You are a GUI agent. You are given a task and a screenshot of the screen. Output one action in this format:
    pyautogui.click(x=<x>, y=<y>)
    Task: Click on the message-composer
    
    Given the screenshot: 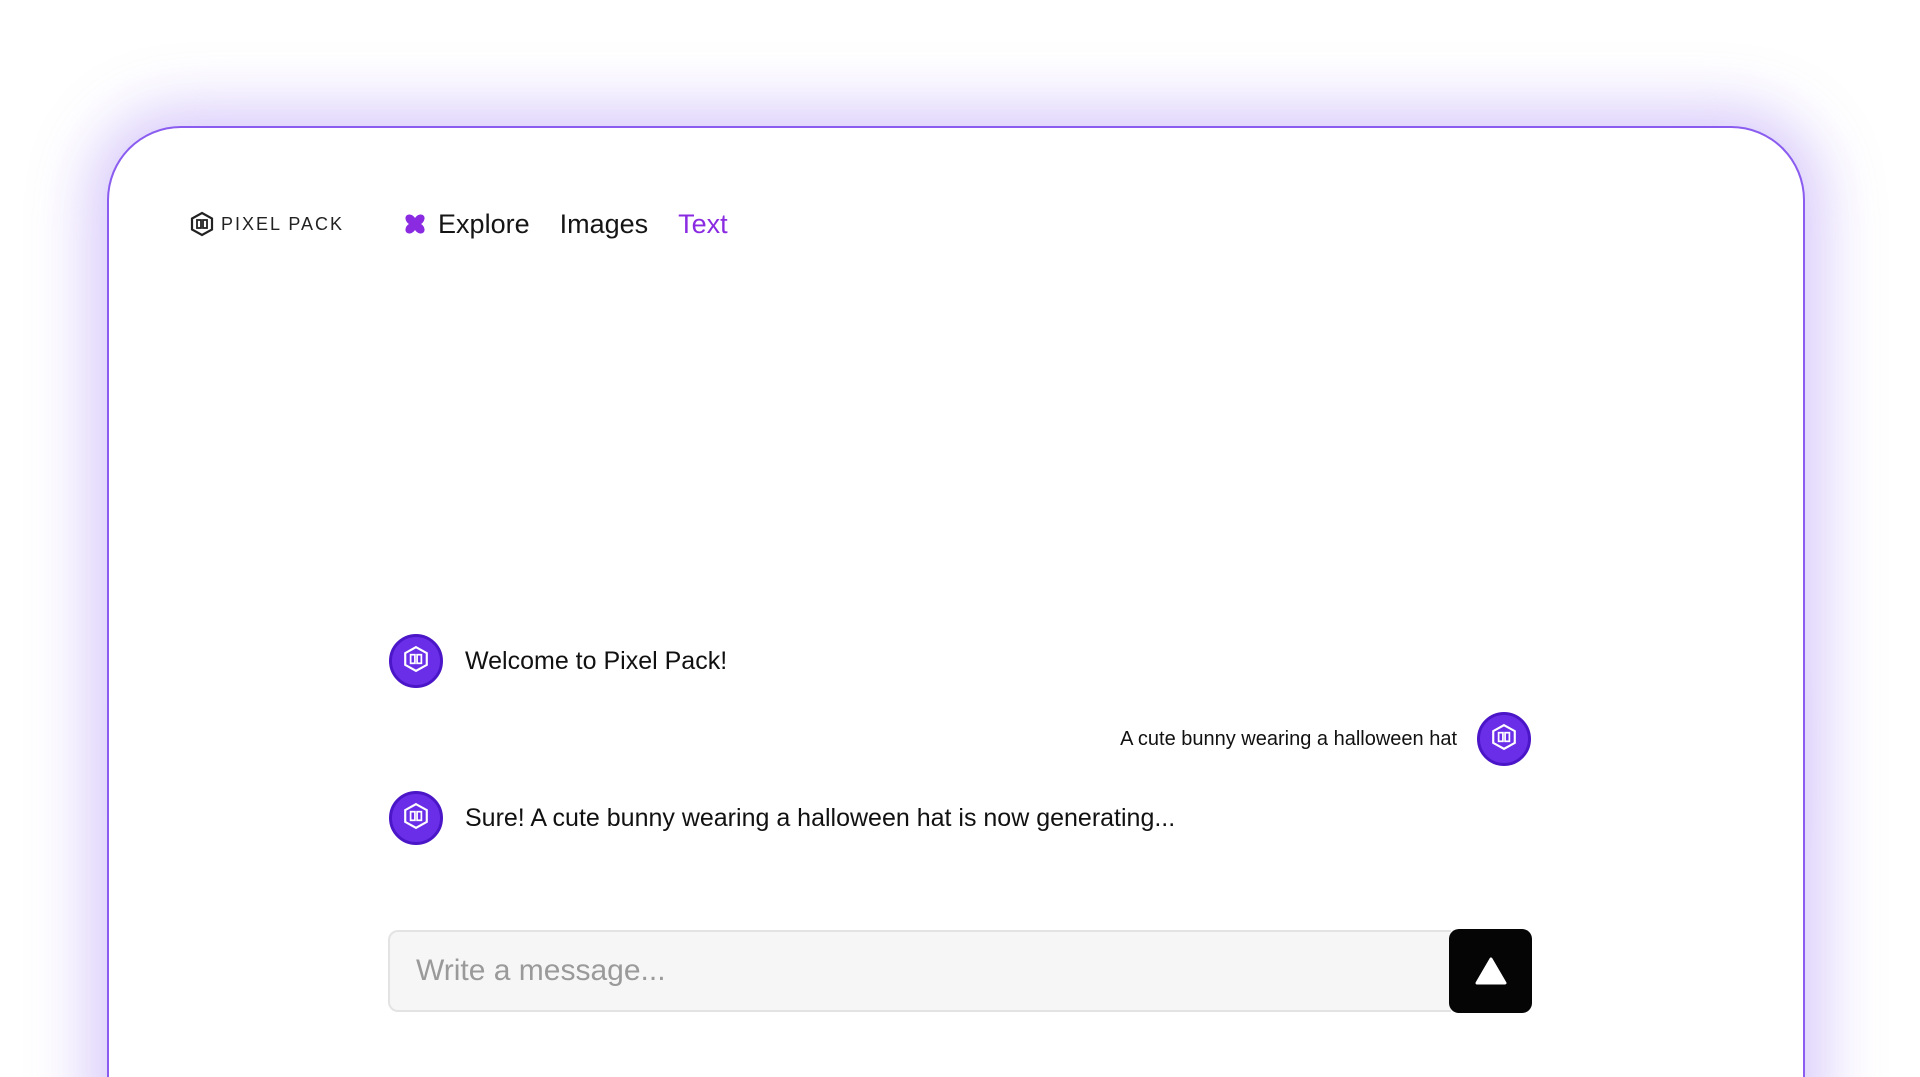 What is the action you would take?
    pyautogui.click(x=961, y=971)
    